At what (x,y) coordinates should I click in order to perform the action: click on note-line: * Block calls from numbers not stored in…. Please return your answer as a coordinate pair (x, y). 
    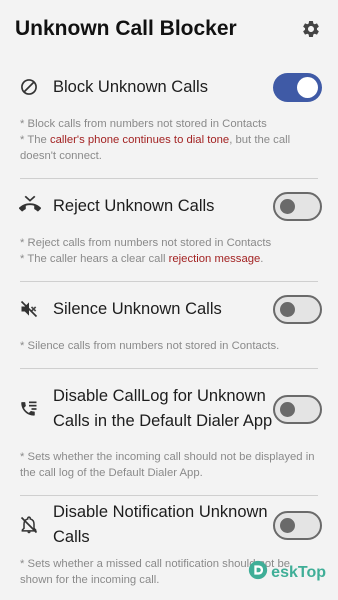
    Looking at the image, I should click on (143, 124).